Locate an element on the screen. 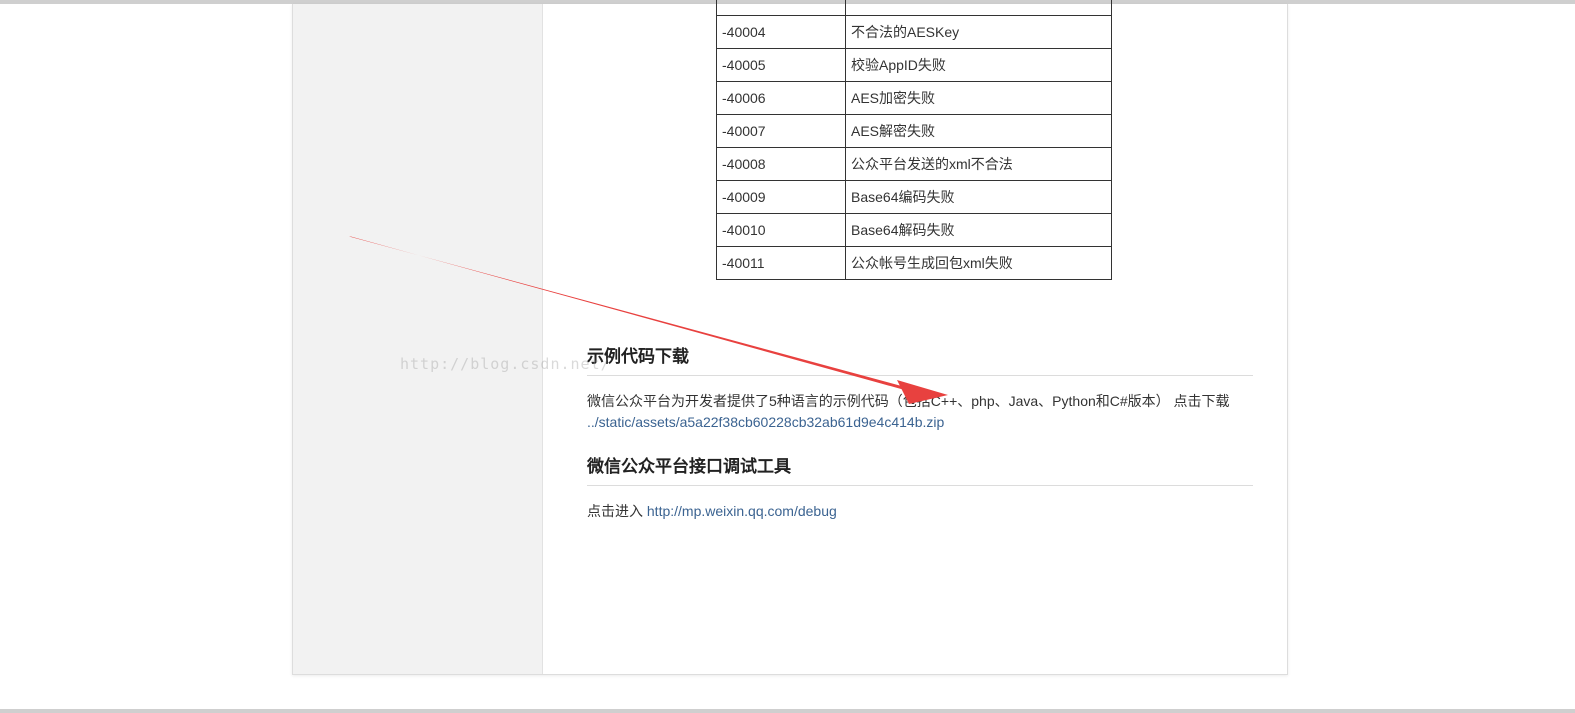  arrow-head is located at coordinates (922, 392).